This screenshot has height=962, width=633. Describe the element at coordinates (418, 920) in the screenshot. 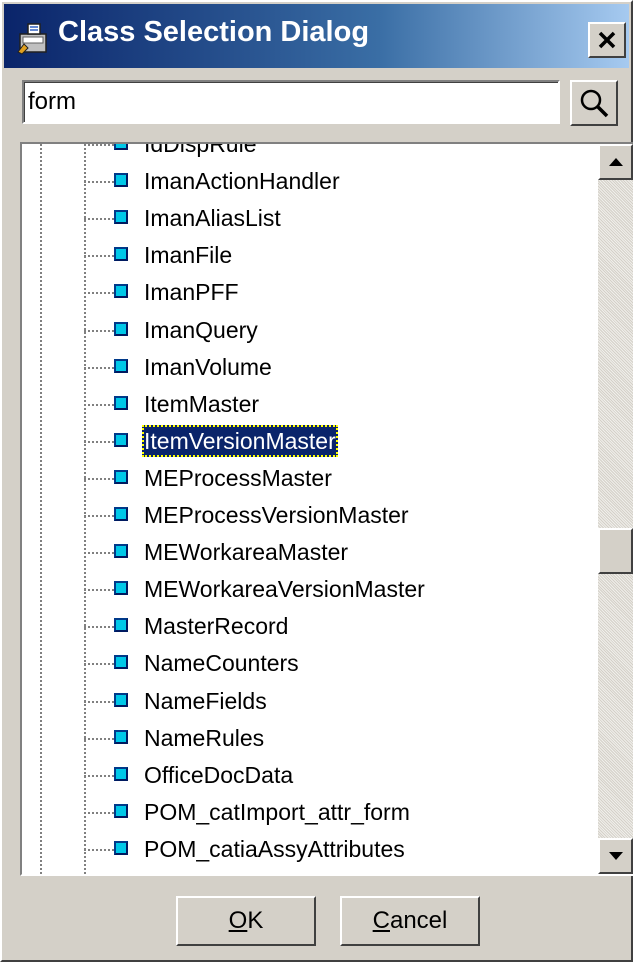

I see `cancel-label: ancel` at that location.